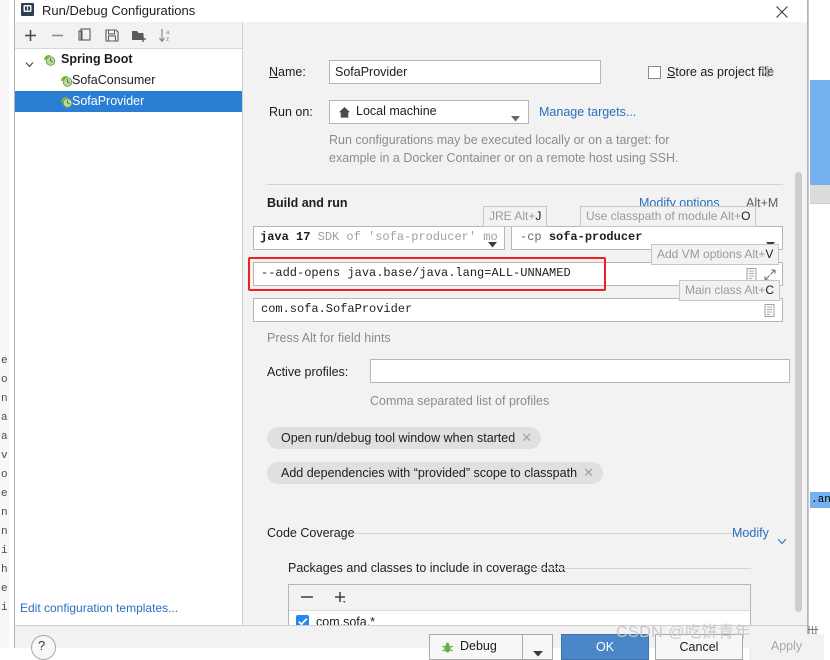  Describe the element at coordinates (307, 597) in the screenshot. I see `minus-icon` at that location.